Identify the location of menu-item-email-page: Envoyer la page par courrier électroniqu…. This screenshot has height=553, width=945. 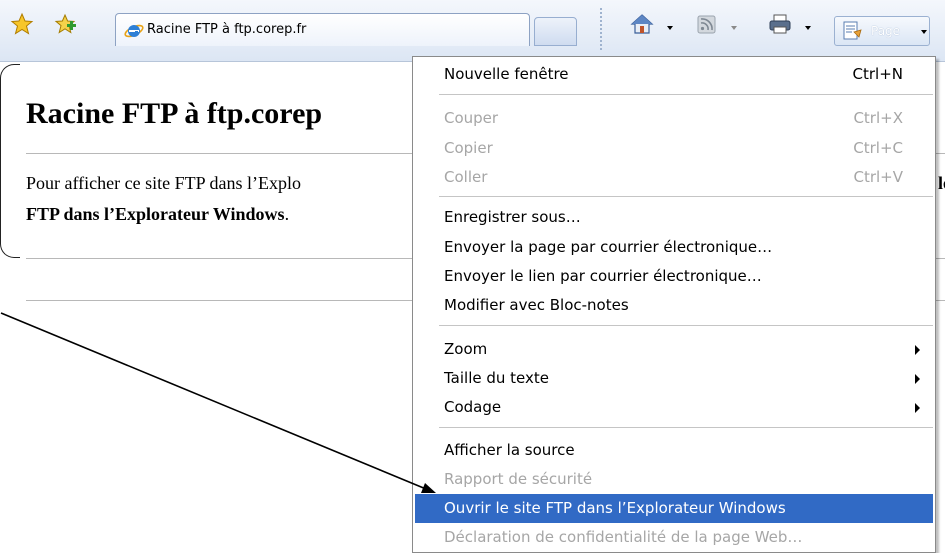
(674, 247).